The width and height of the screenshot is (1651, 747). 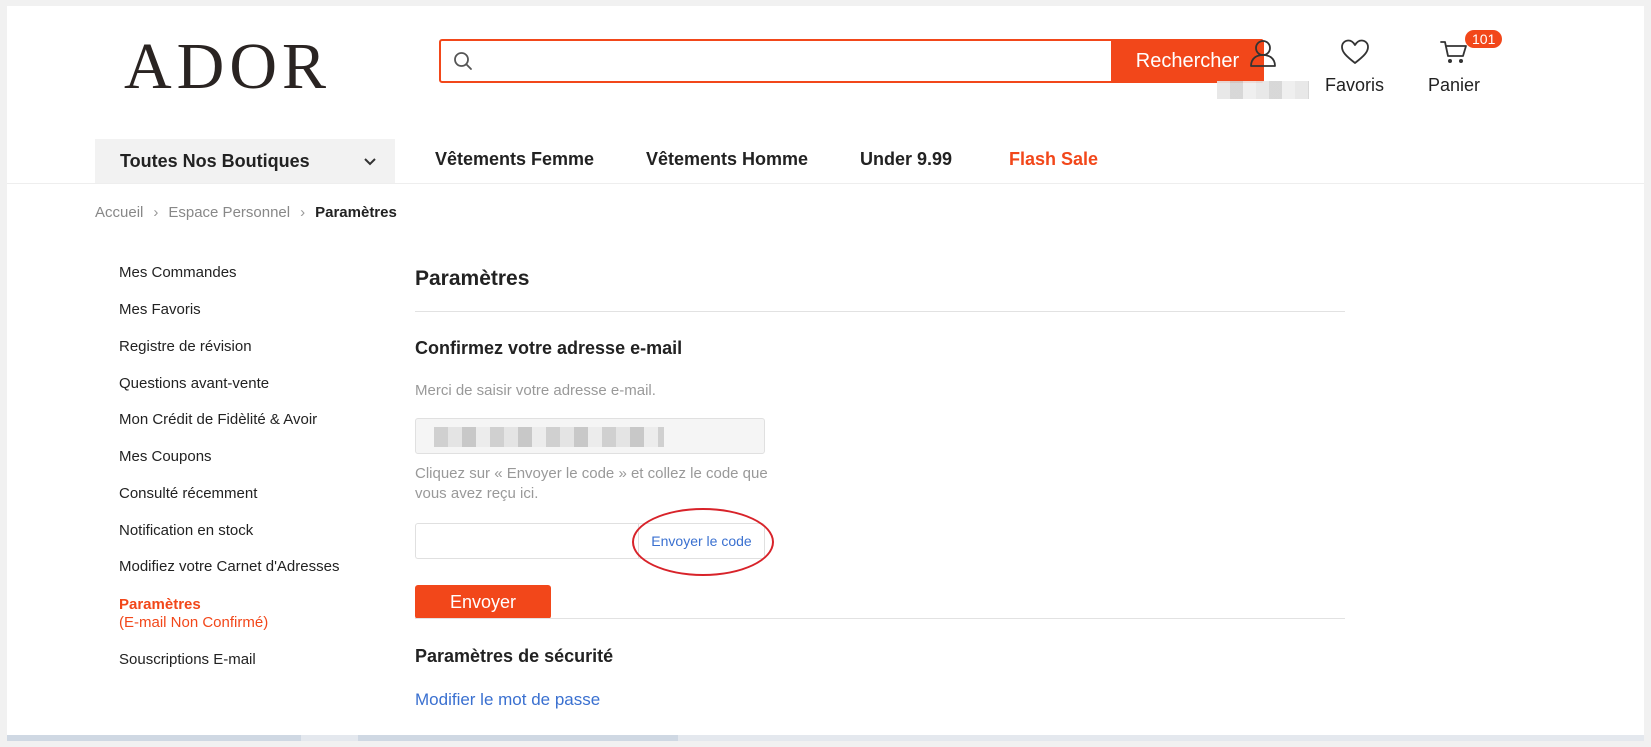 What do you see at coordinates (1263, 55) in the screenshot?
I see `user-icon` at bounding box center [1263, 55].